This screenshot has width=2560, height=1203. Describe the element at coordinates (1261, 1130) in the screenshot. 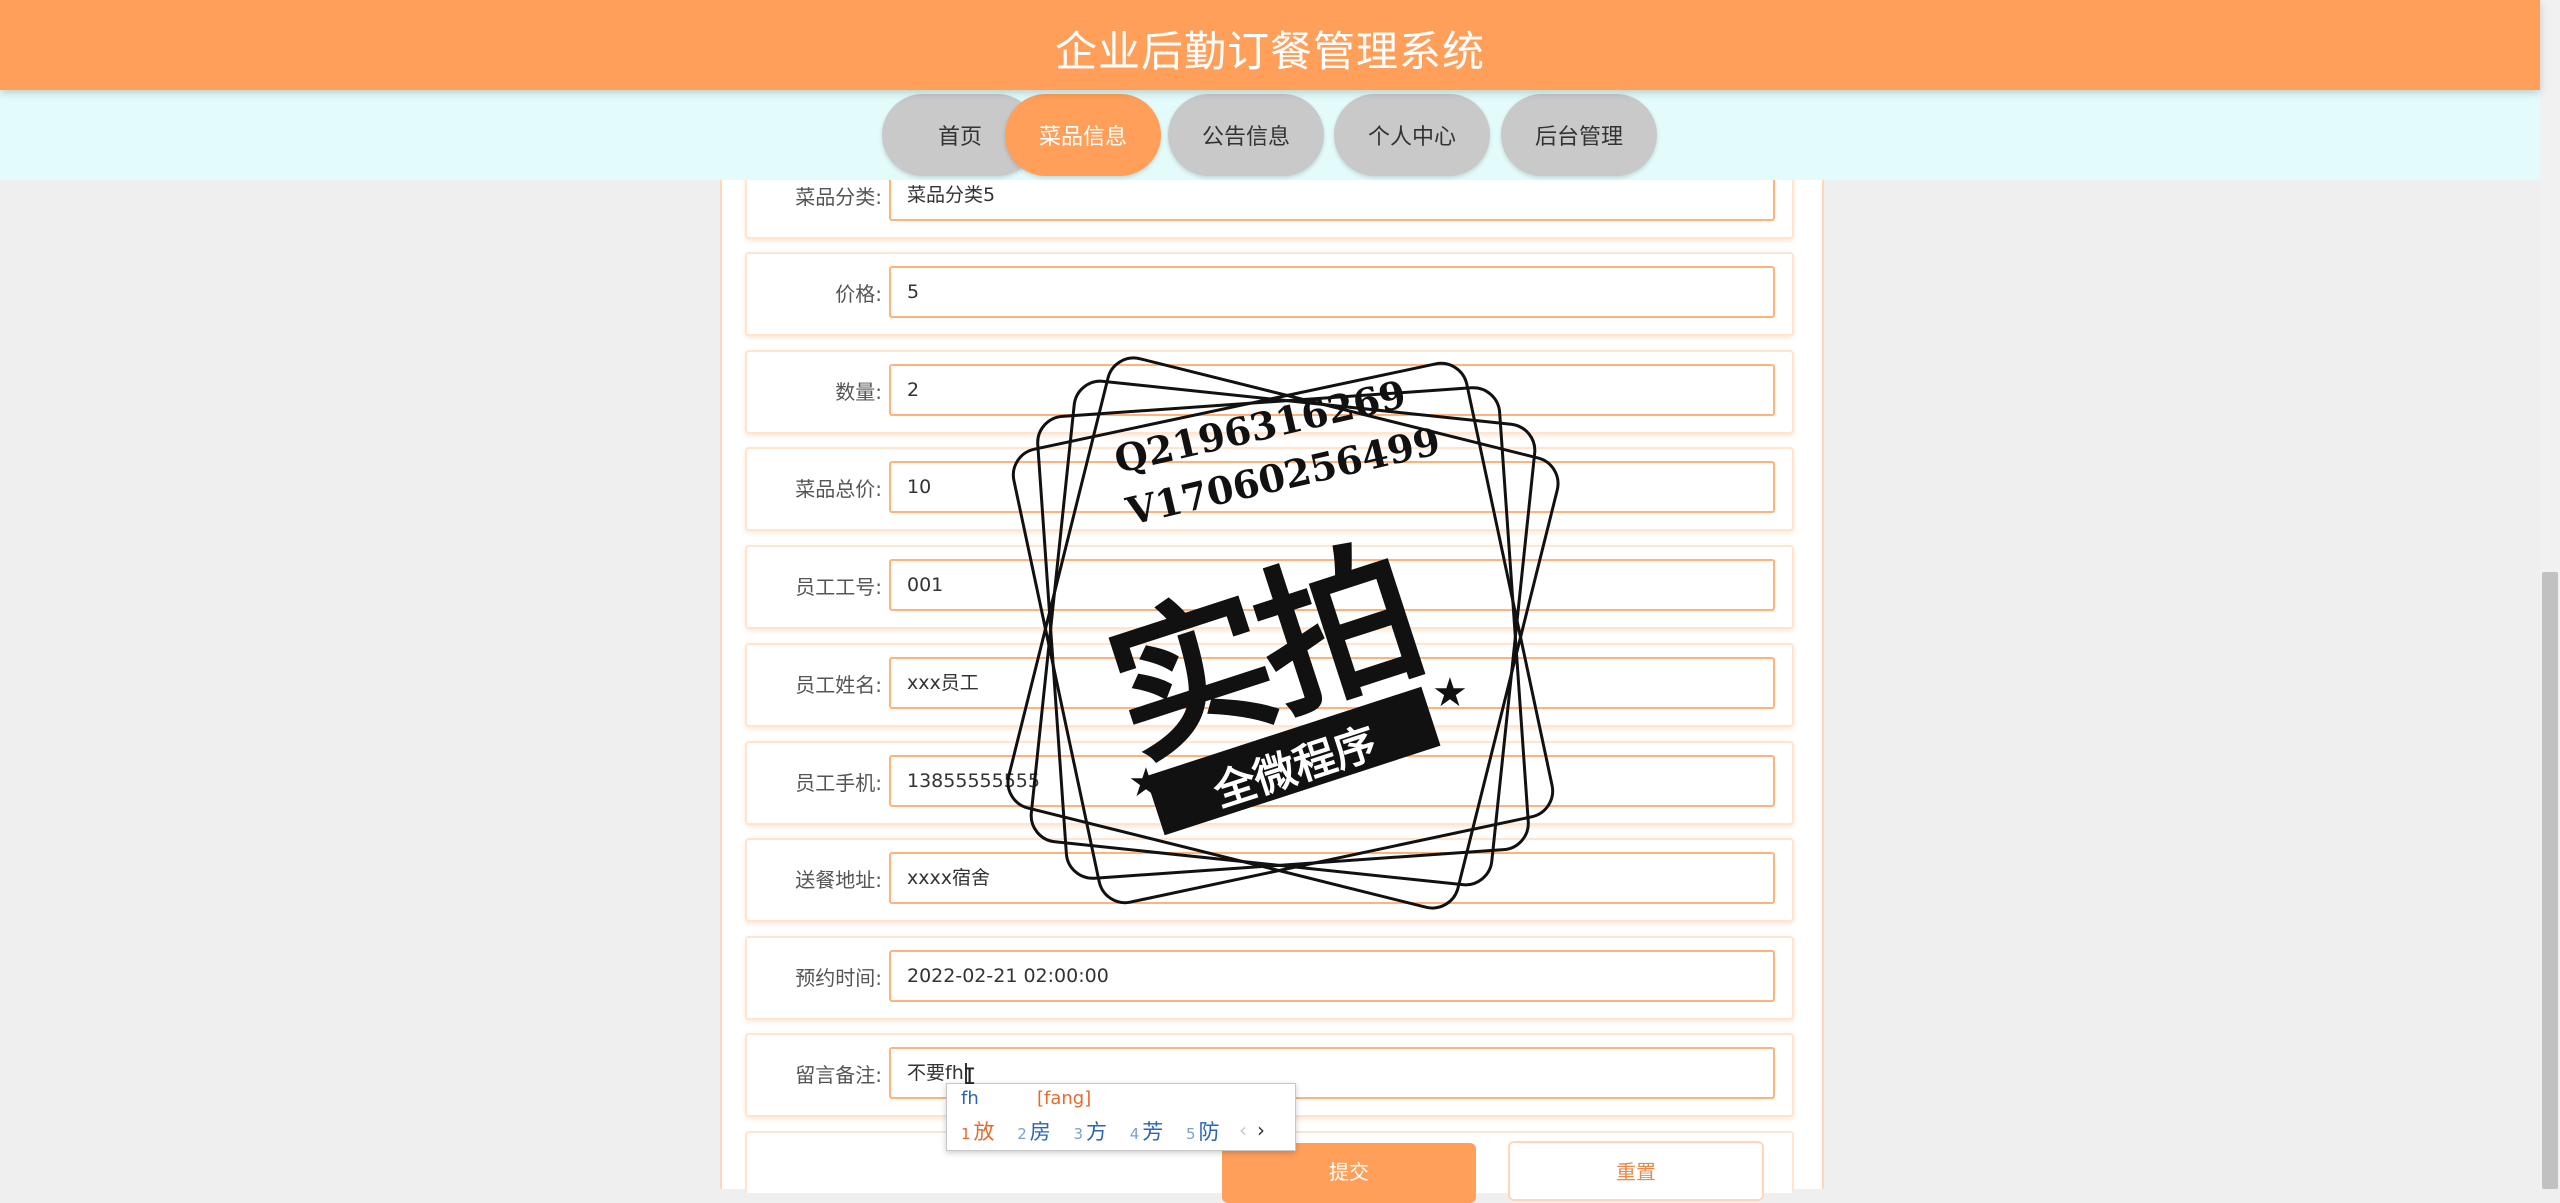

I see `ime-next-page-icon: ›` at that location.